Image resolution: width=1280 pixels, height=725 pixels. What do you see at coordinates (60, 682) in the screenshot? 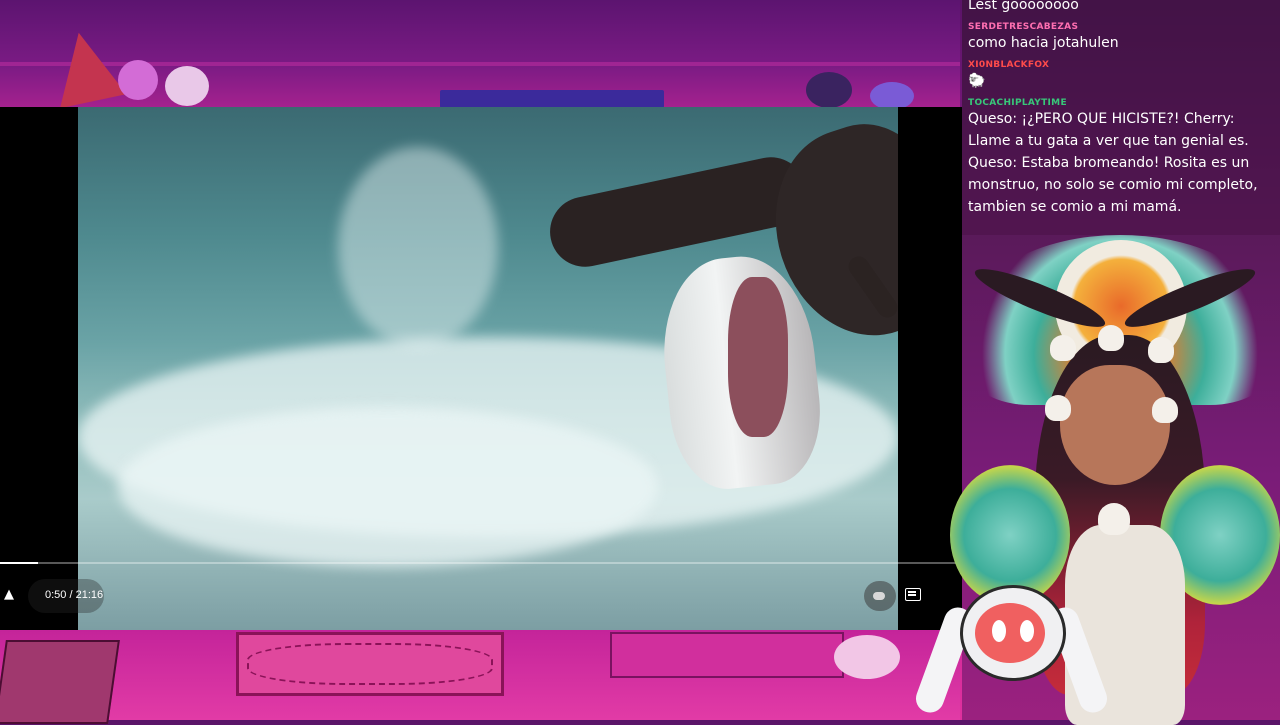
I see `laptop-decoration` at bounding box center [60, 682].